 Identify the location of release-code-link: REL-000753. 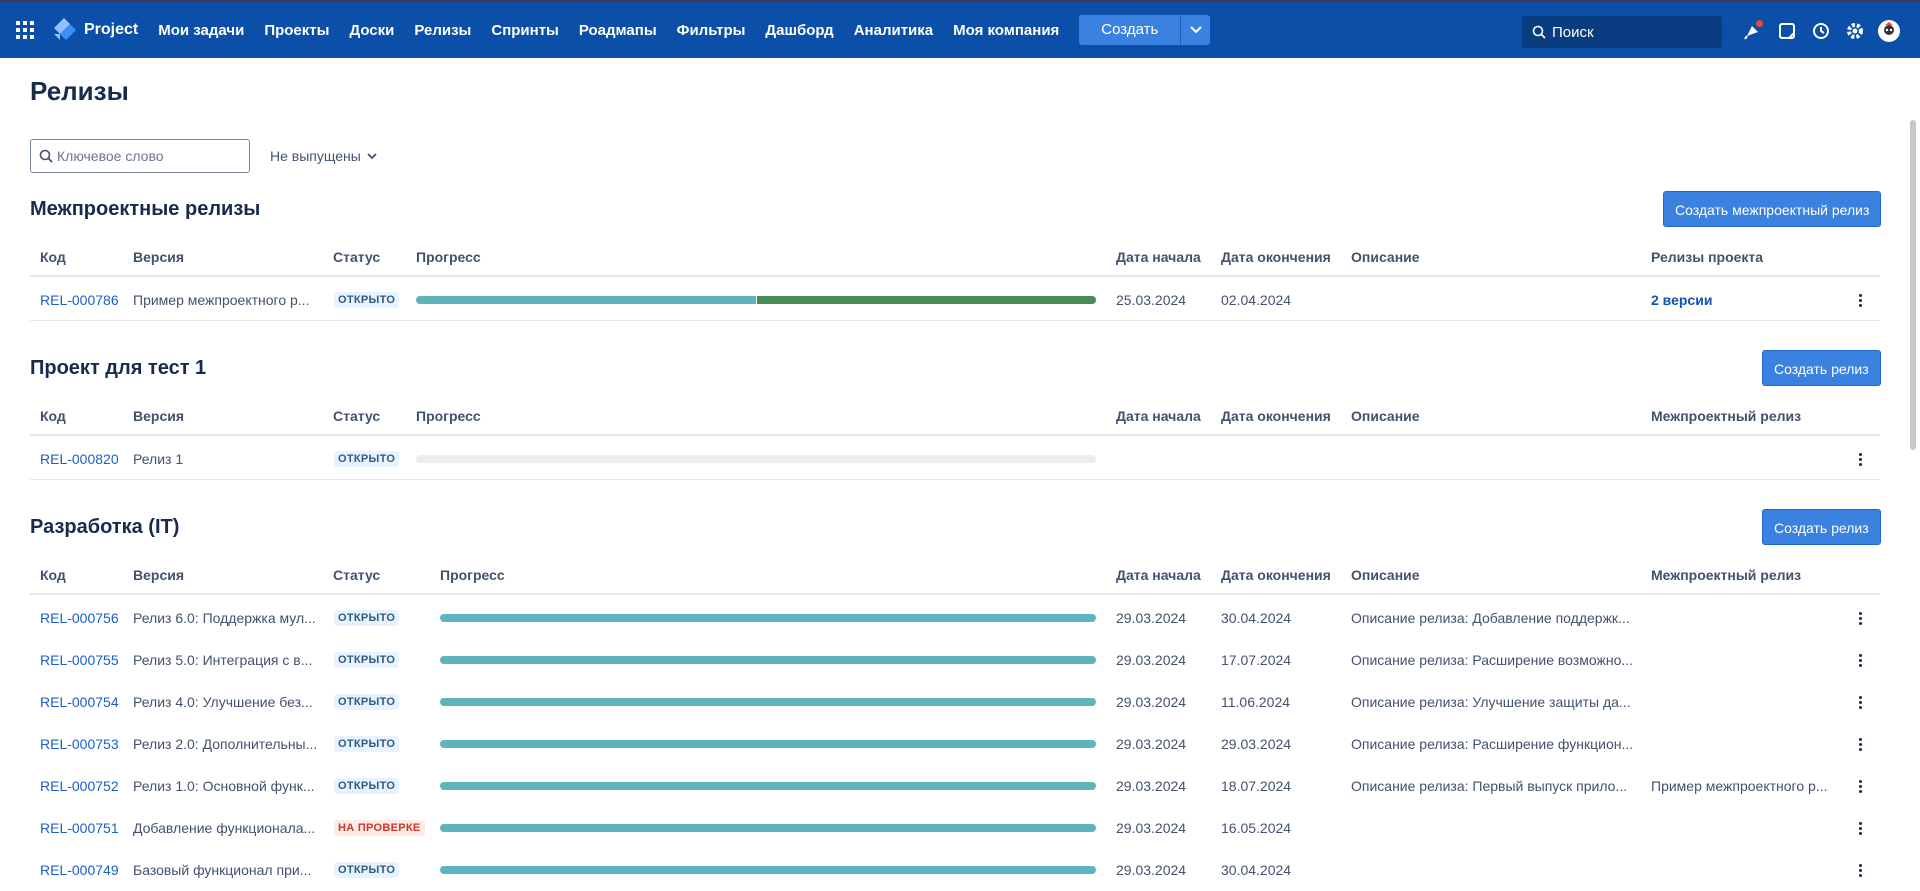
(79, 744).